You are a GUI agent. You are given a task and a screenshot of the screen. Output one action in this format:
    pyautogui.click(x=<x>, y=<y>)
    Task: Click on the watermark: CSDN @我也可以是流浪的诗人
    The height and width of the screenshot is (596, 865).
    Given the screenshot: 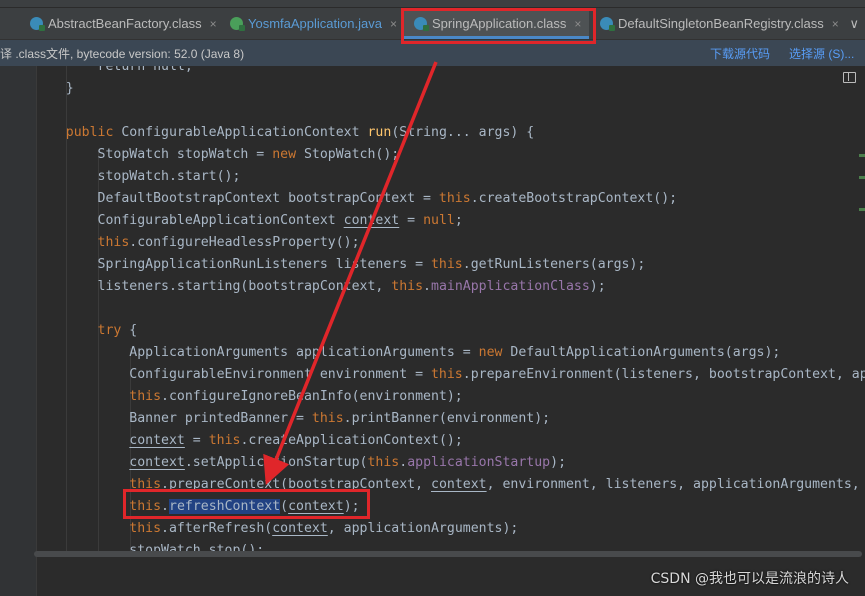 What is the action you would take?
    pyautogui.click(x=749, y=579)
    